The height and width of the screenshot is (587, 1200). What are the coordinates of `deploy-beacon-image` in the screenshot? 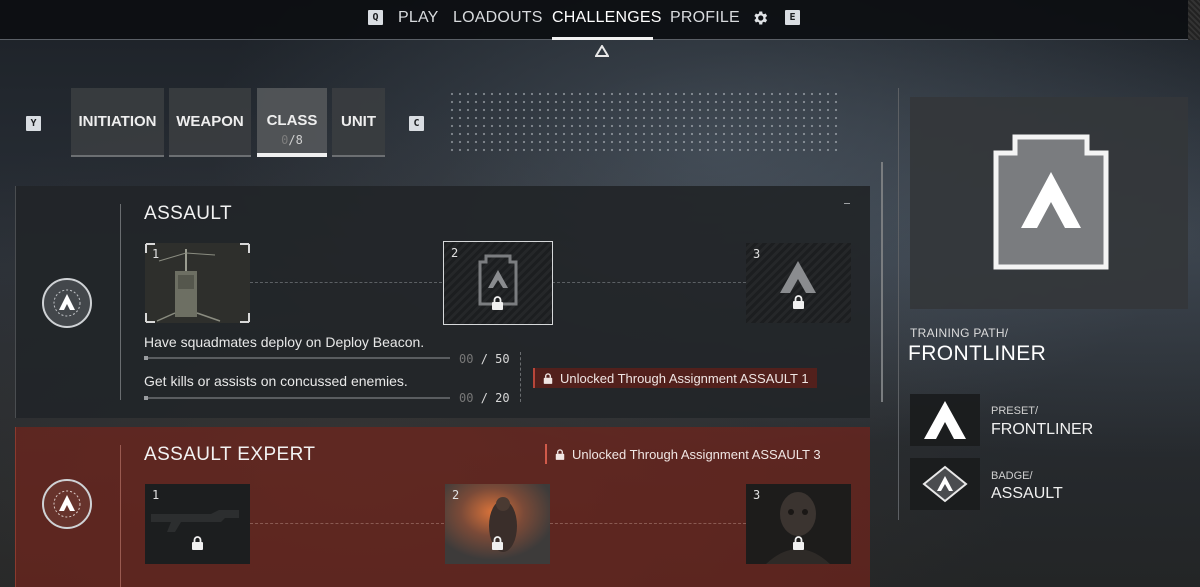 It's located at (197, 283).